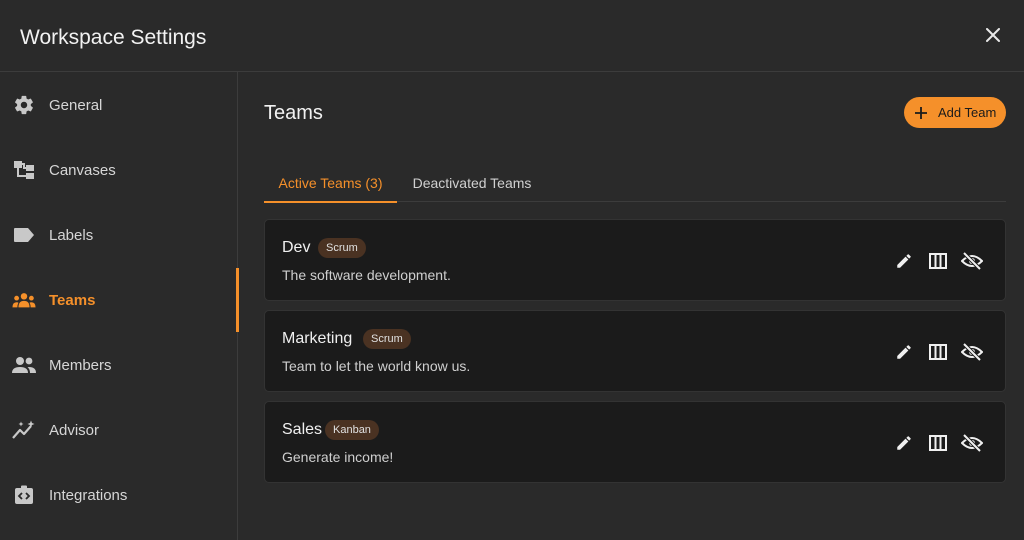 The image size is (1024, 540). I want to click on close-icon, so click(993, 35).